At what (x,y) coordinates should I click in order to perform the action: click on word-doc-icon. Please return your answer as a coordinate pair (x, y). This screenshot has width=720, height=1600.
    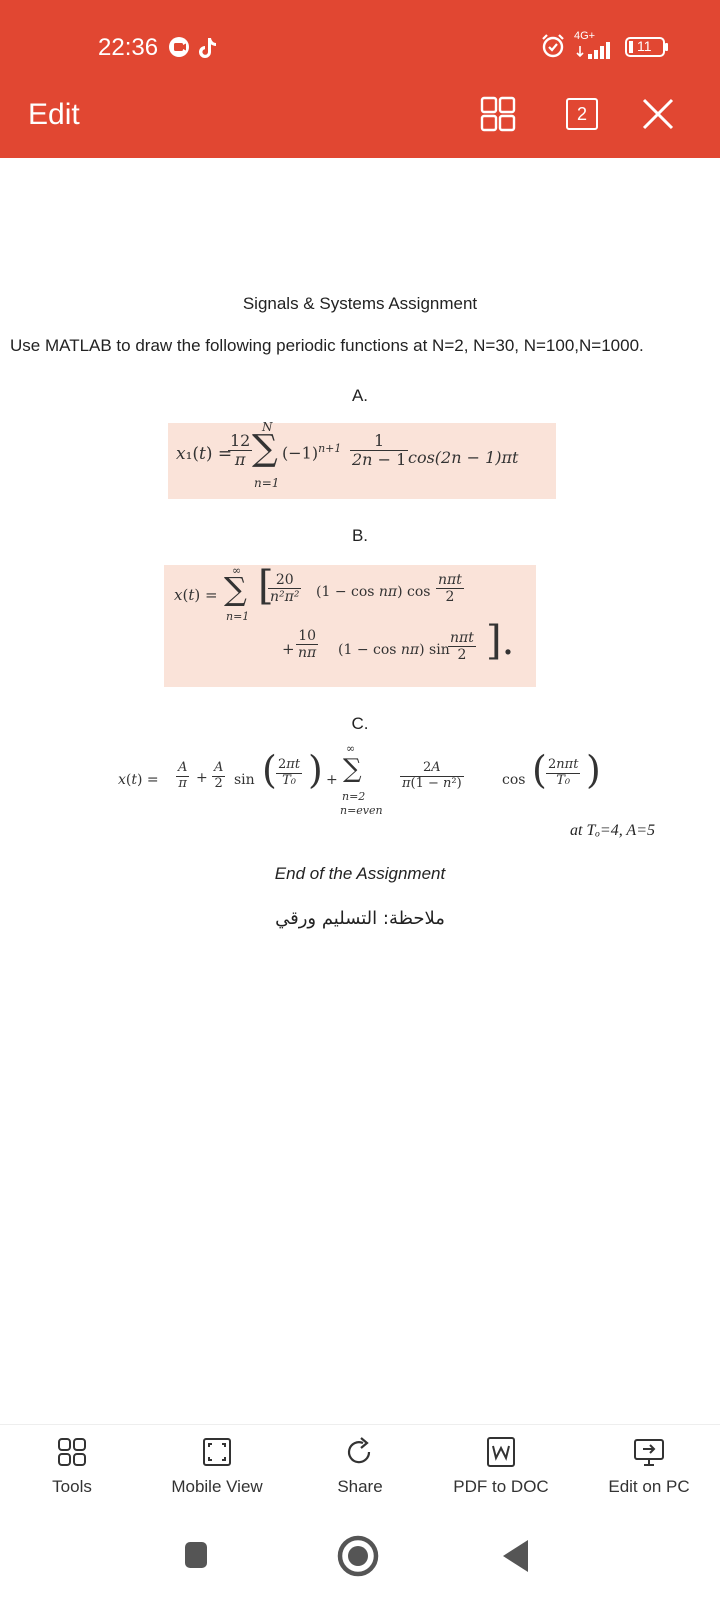
    Looking at the image, I should click on (501, 1452).